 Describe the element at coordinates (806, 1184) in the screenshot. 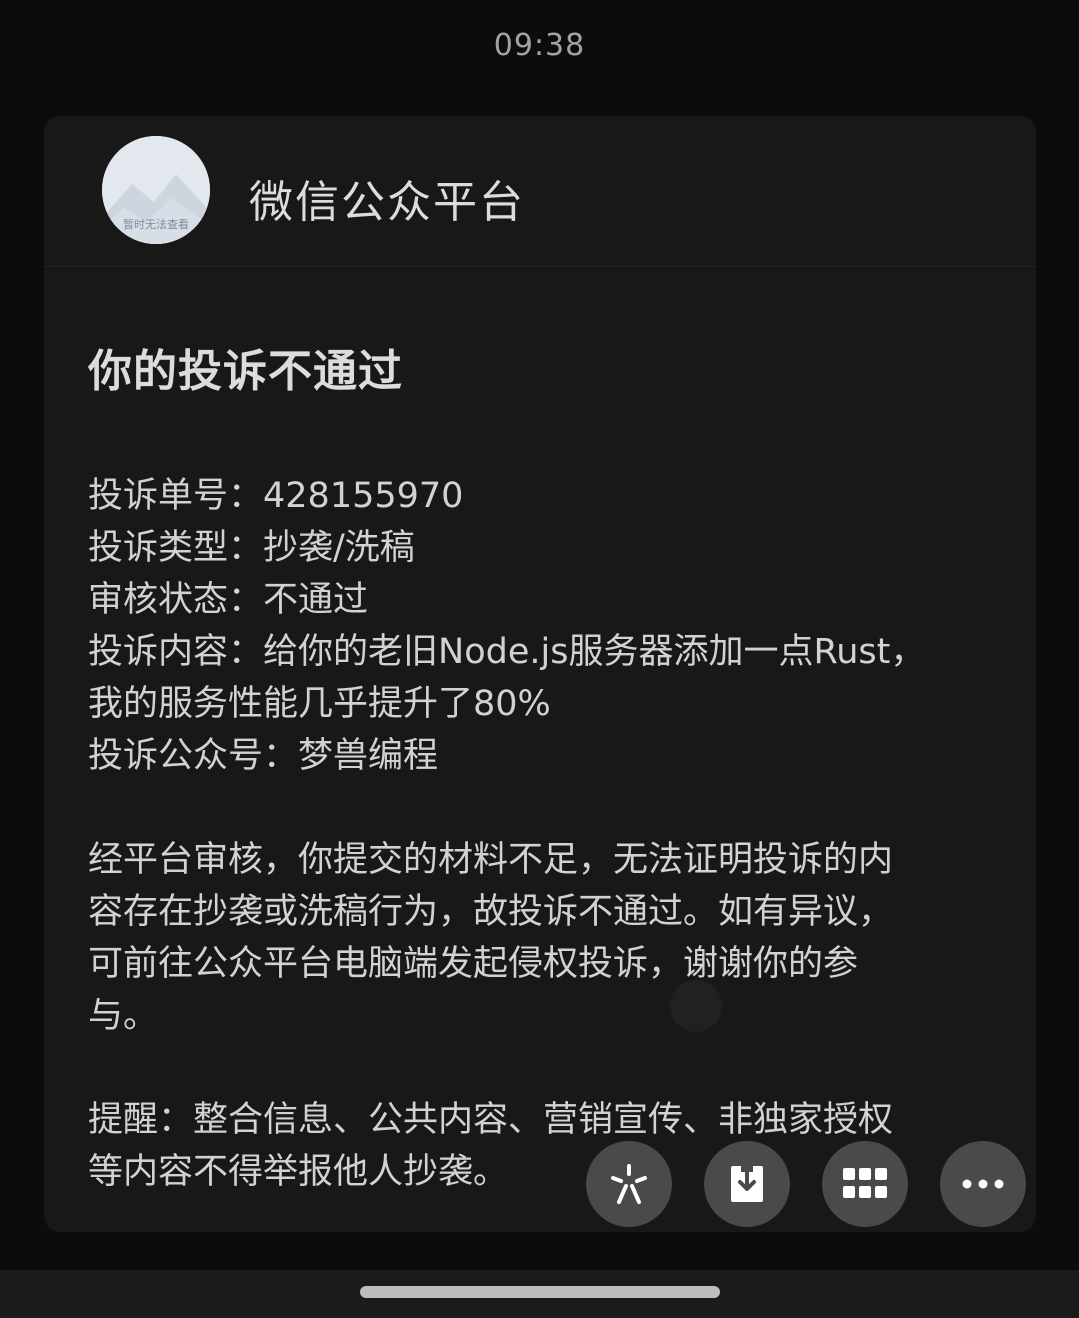

I see `floating-action-bar` at that location.